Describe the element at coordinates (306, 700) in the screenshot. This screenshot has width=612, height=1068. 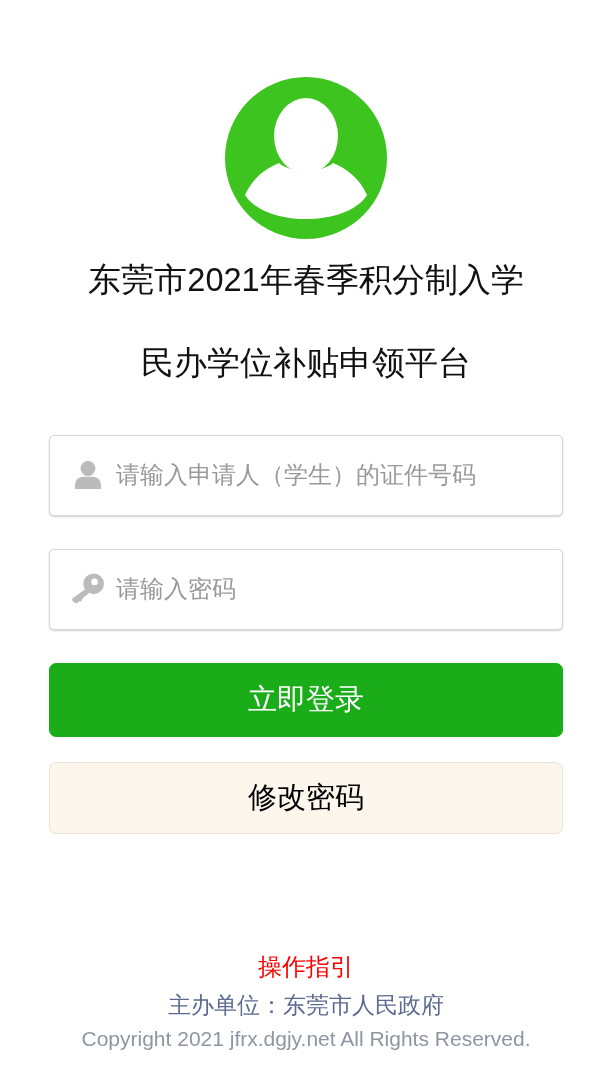
I see `login-button: 立即登录` at that location.